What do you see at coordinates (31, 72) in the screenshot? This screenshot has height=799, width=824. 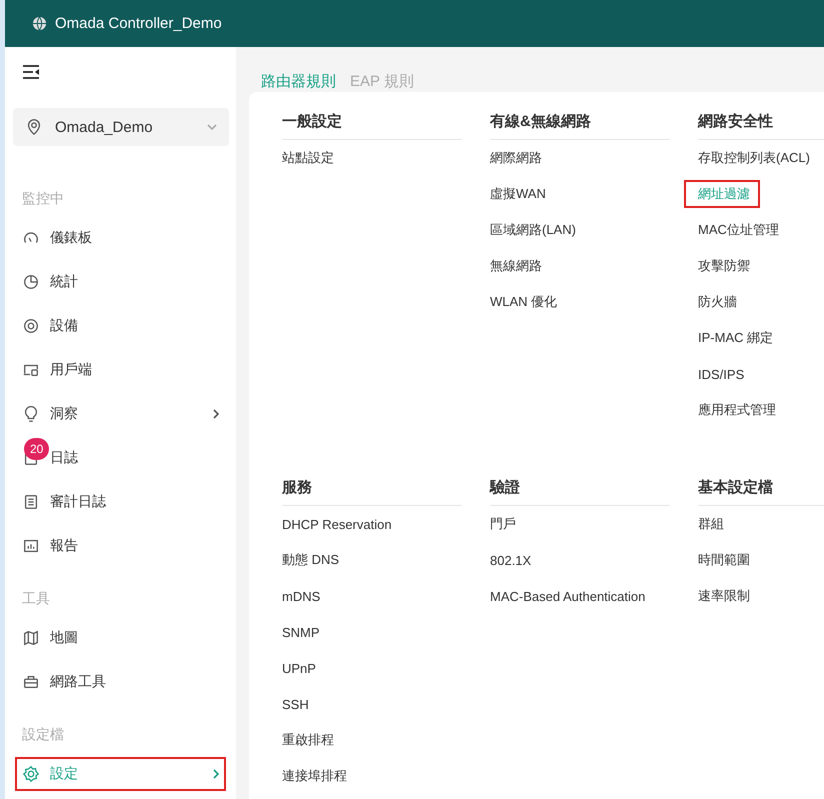 I see `menu-collapse-icon` at bounding box center [31, 72].